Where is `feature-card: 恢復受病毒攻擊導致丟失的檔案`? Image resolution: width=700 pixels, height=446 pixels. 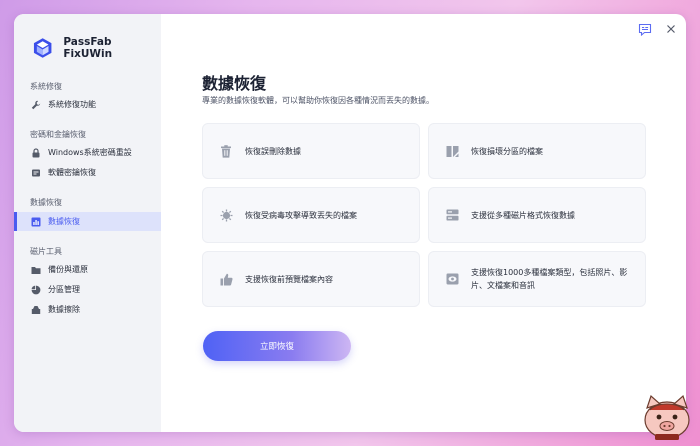
feature-card: 恢復受病毒攻擊導致丟失的檔案 is located at coordinates (311, 215).